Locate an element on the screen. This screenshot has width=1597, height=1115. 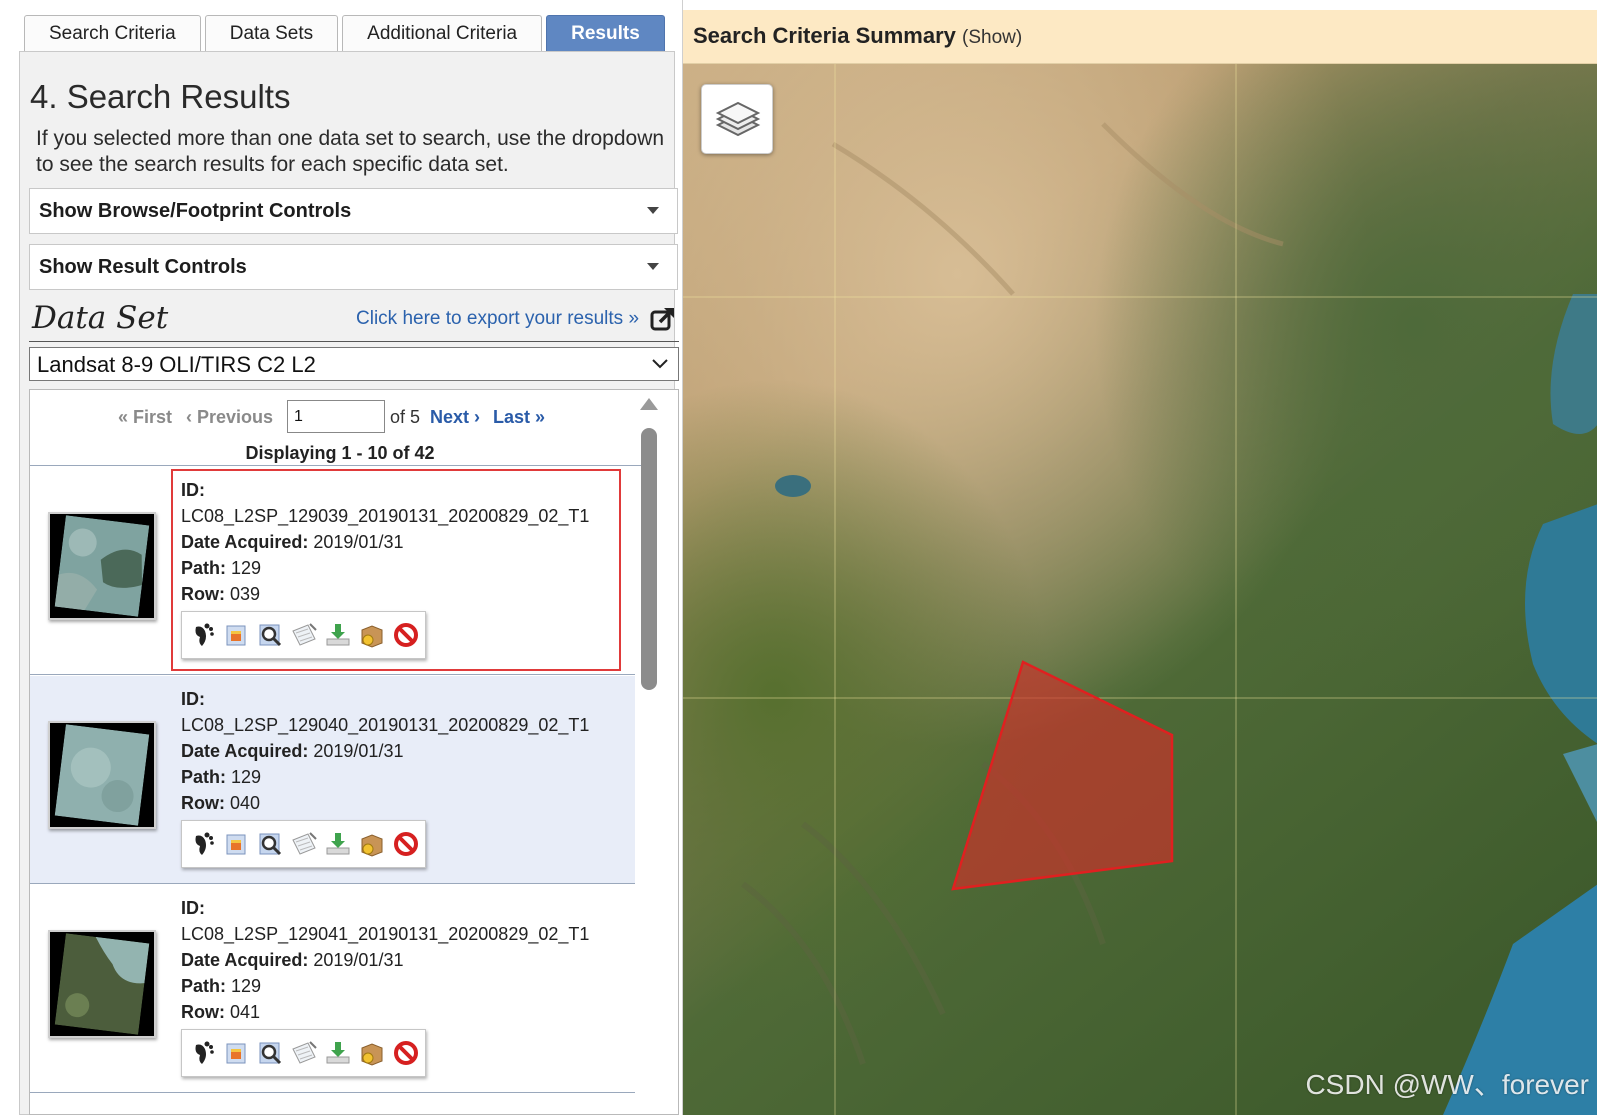
highlight-box is located at coordinates (396, 570).